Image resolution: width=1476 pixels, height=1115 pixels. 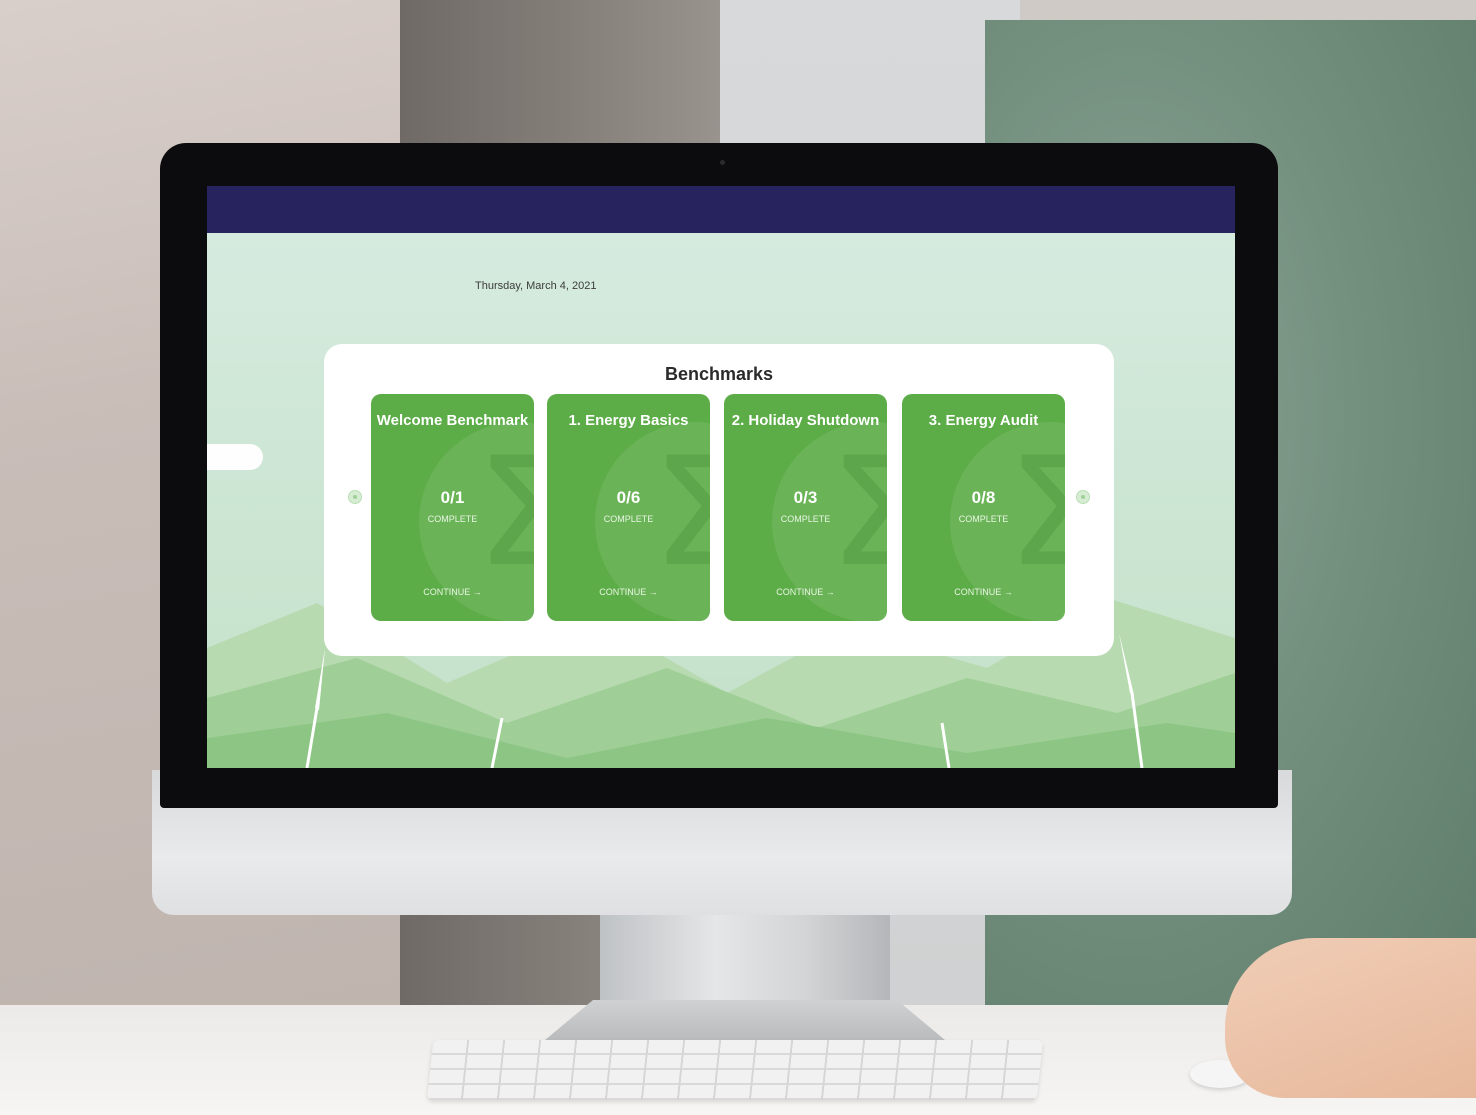 What do you see at coordinates (721, 209) in the screenshot?
I see `top-nav-bar` at bounding box center [721, 209].